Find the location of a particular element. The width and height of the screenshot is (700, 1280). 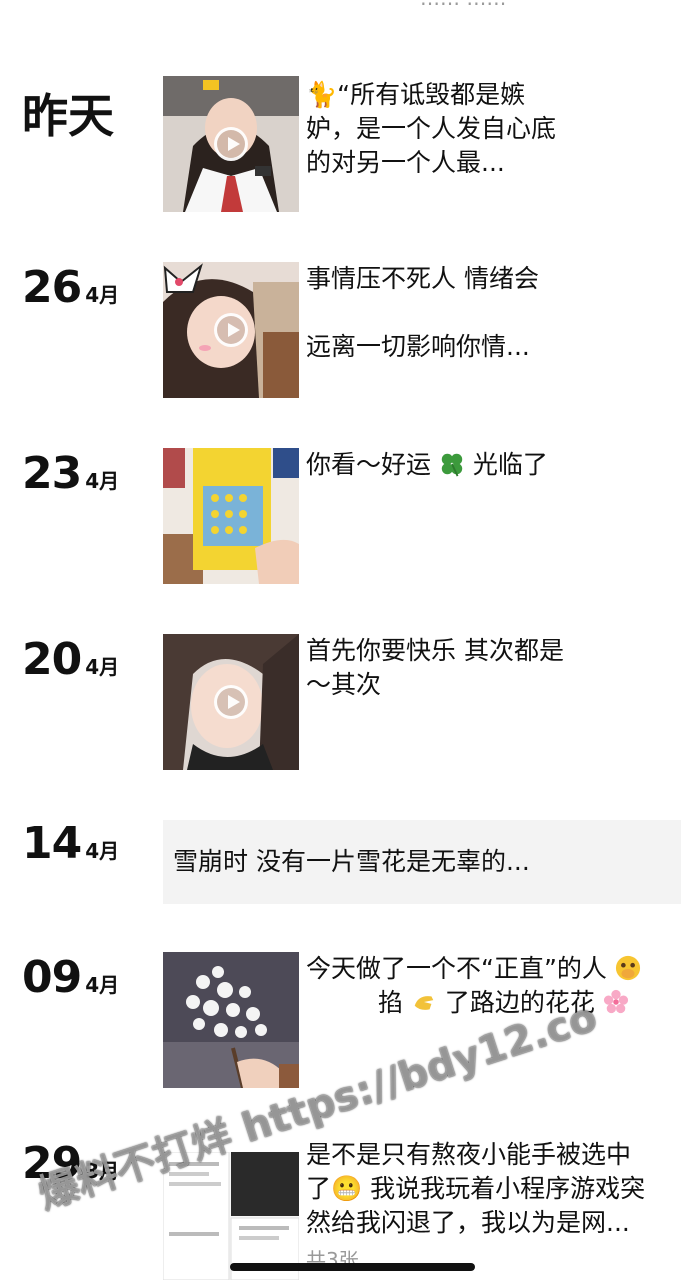

date-label: 23 4月 is located at coordinates (70, 473).